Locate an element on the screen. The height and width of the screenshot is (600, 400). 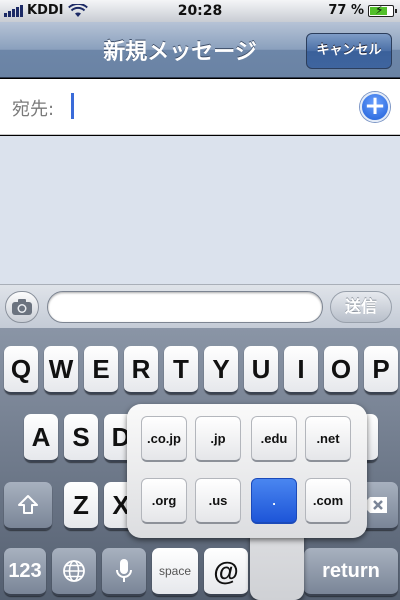
navigation-bar: 新規メッセージ キャンセル is located at coordinates (200, 50).